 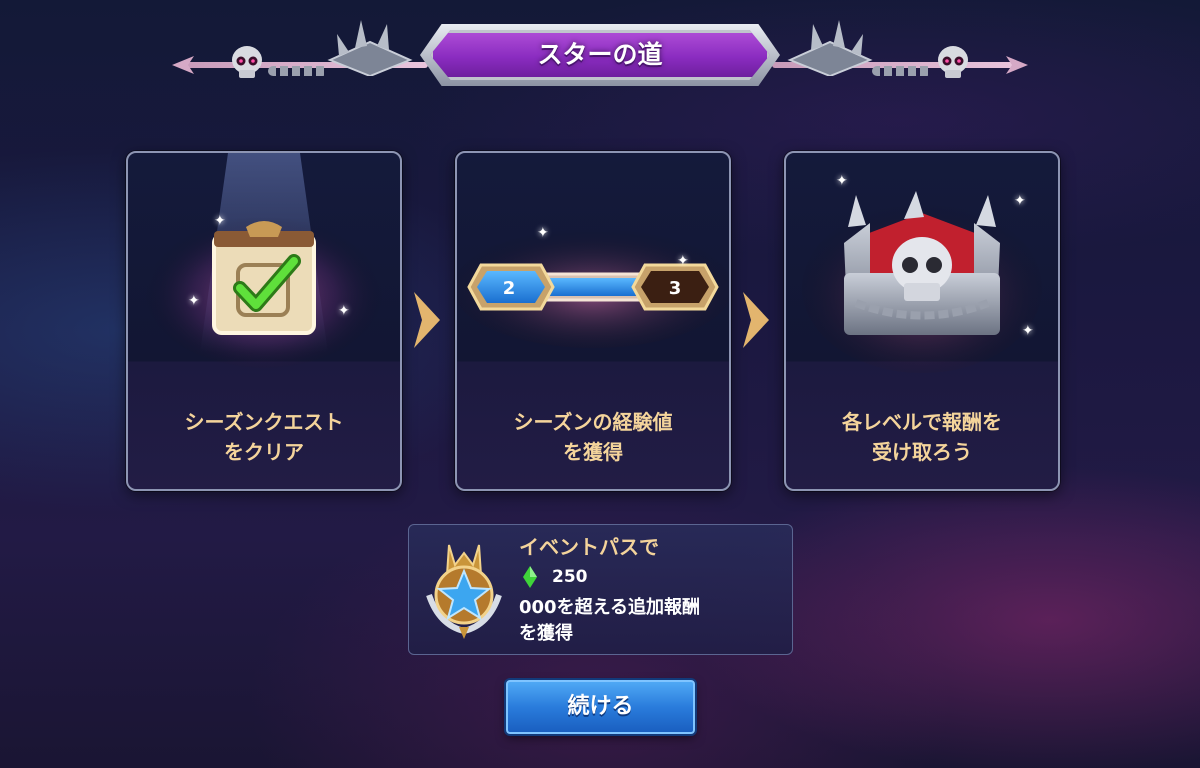 What do you see at coordinates (570, 577) in the screenshot?
I see `gem-amount: 250` at bounding box center [570, 577].